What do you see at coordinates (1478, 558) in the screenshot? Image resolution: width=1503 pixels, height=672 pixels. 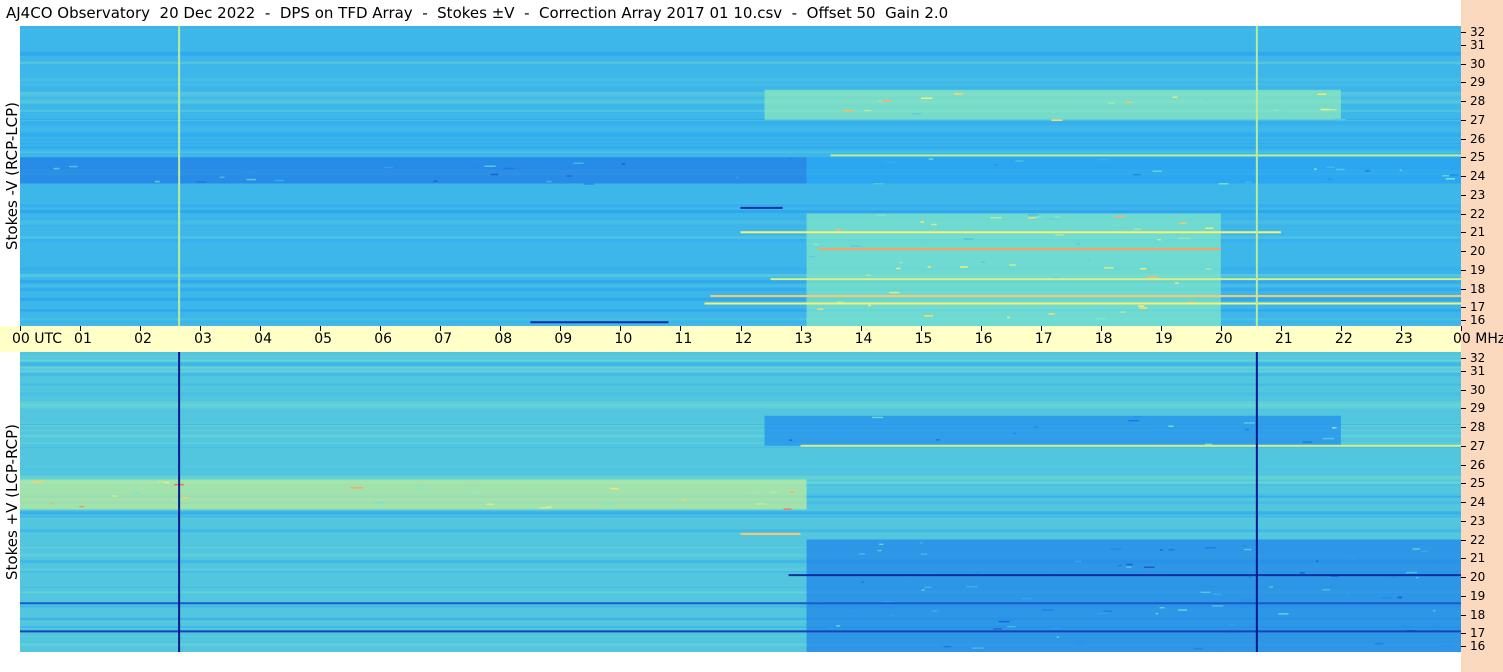 I see `y-tick-label: 21` at bounding box center [1478, 558].